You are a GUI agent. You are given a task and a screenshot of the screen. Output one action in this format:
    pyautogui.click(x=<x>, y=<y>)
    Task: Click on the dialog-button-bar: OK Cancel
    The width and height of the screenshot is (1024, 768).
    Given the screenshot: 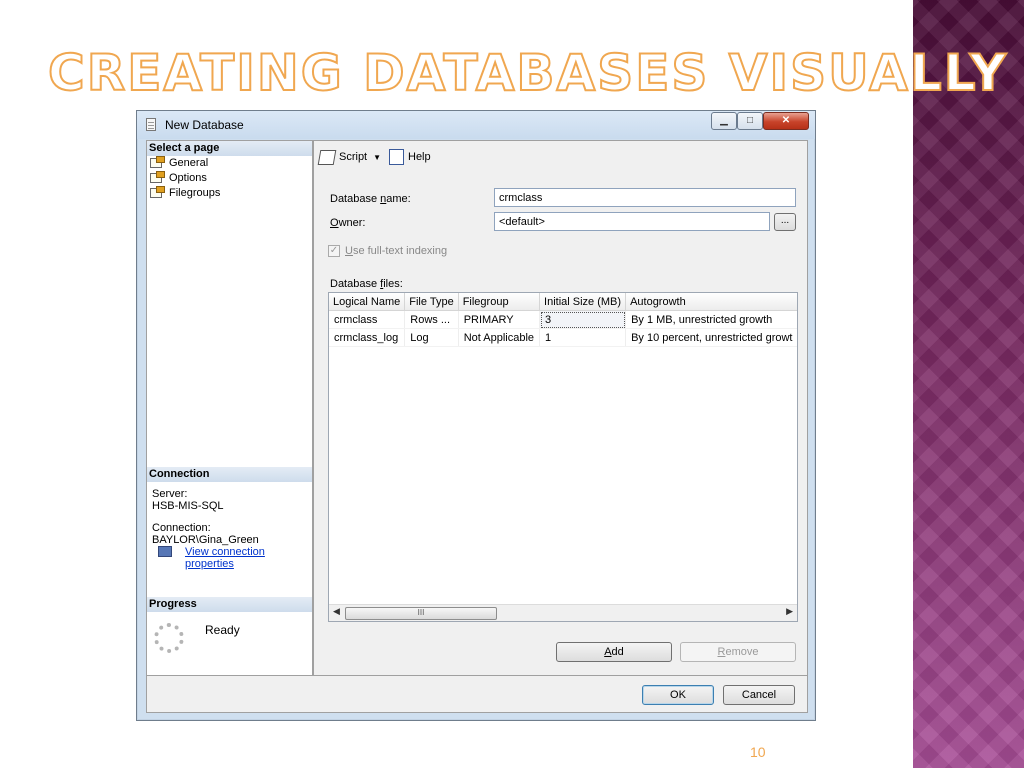 What is the action you would take?
    pyautogui.click(x=477, y=694)
    